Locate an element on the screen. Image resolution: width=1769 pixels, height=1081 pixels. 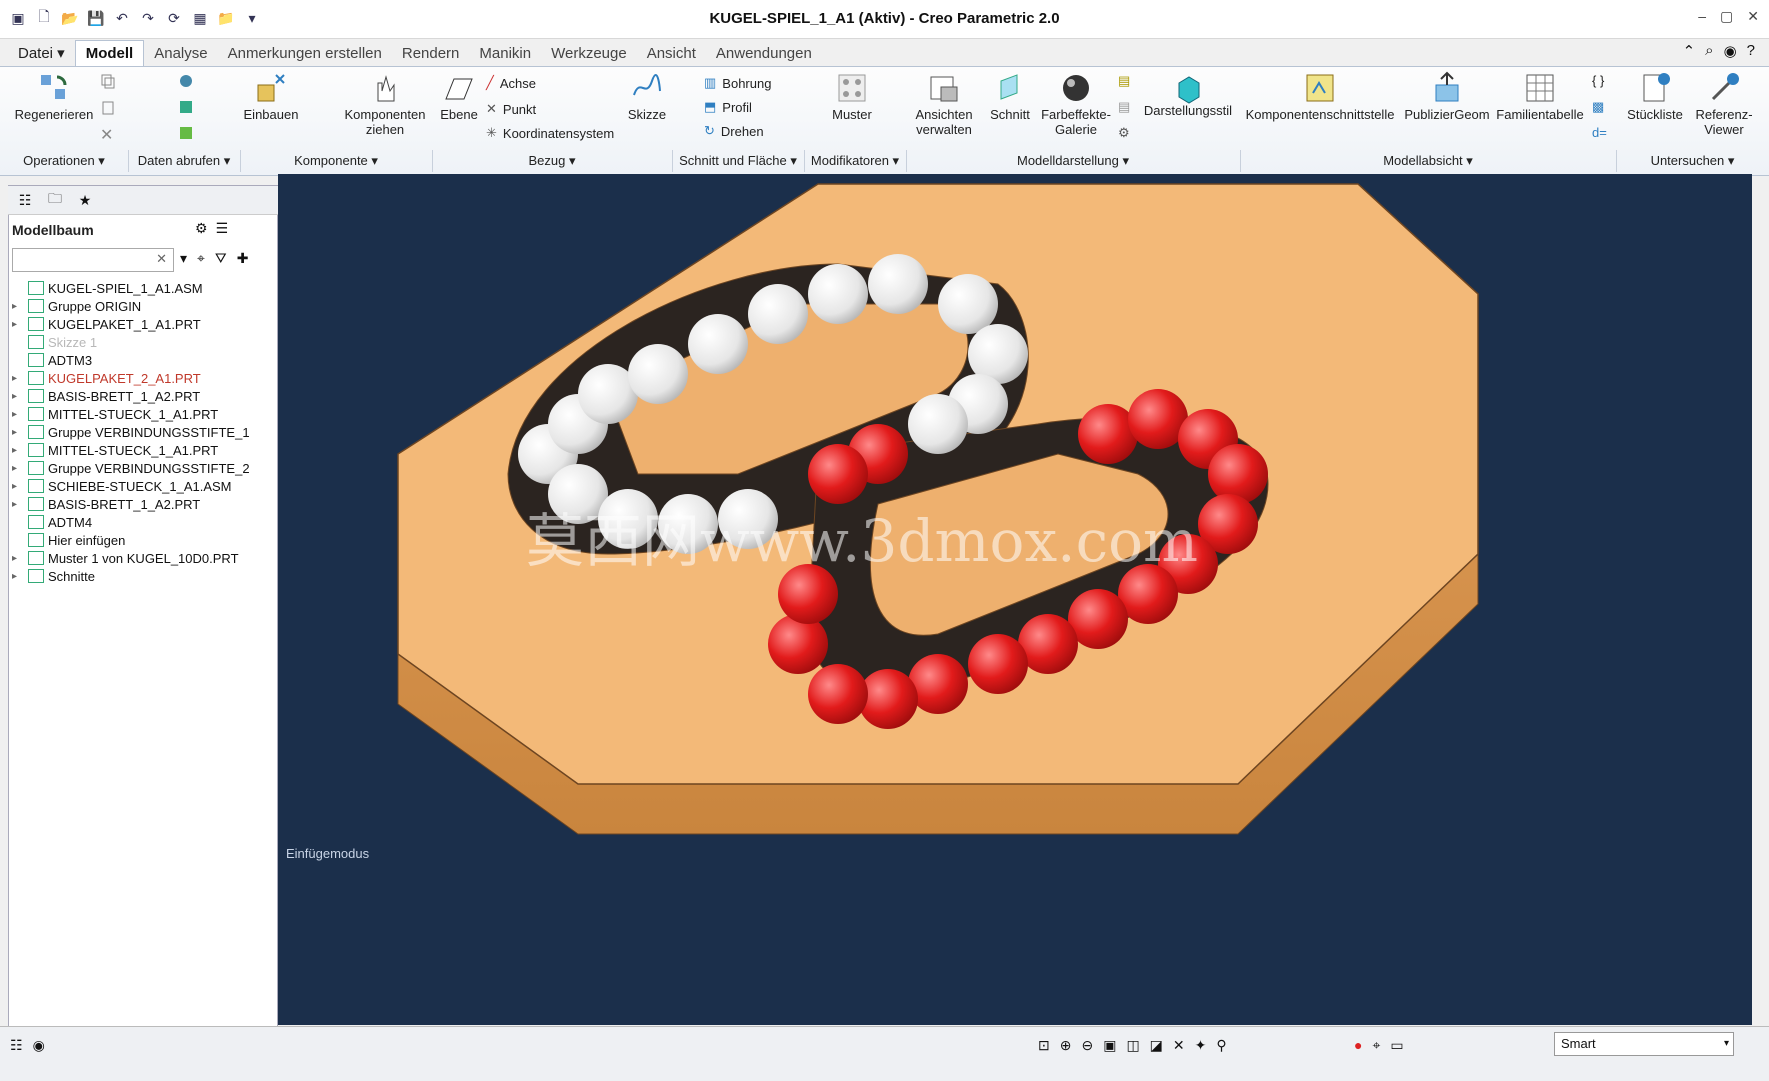
browser-toggle-icon: ◉ is located at coordinates (39, 1045).